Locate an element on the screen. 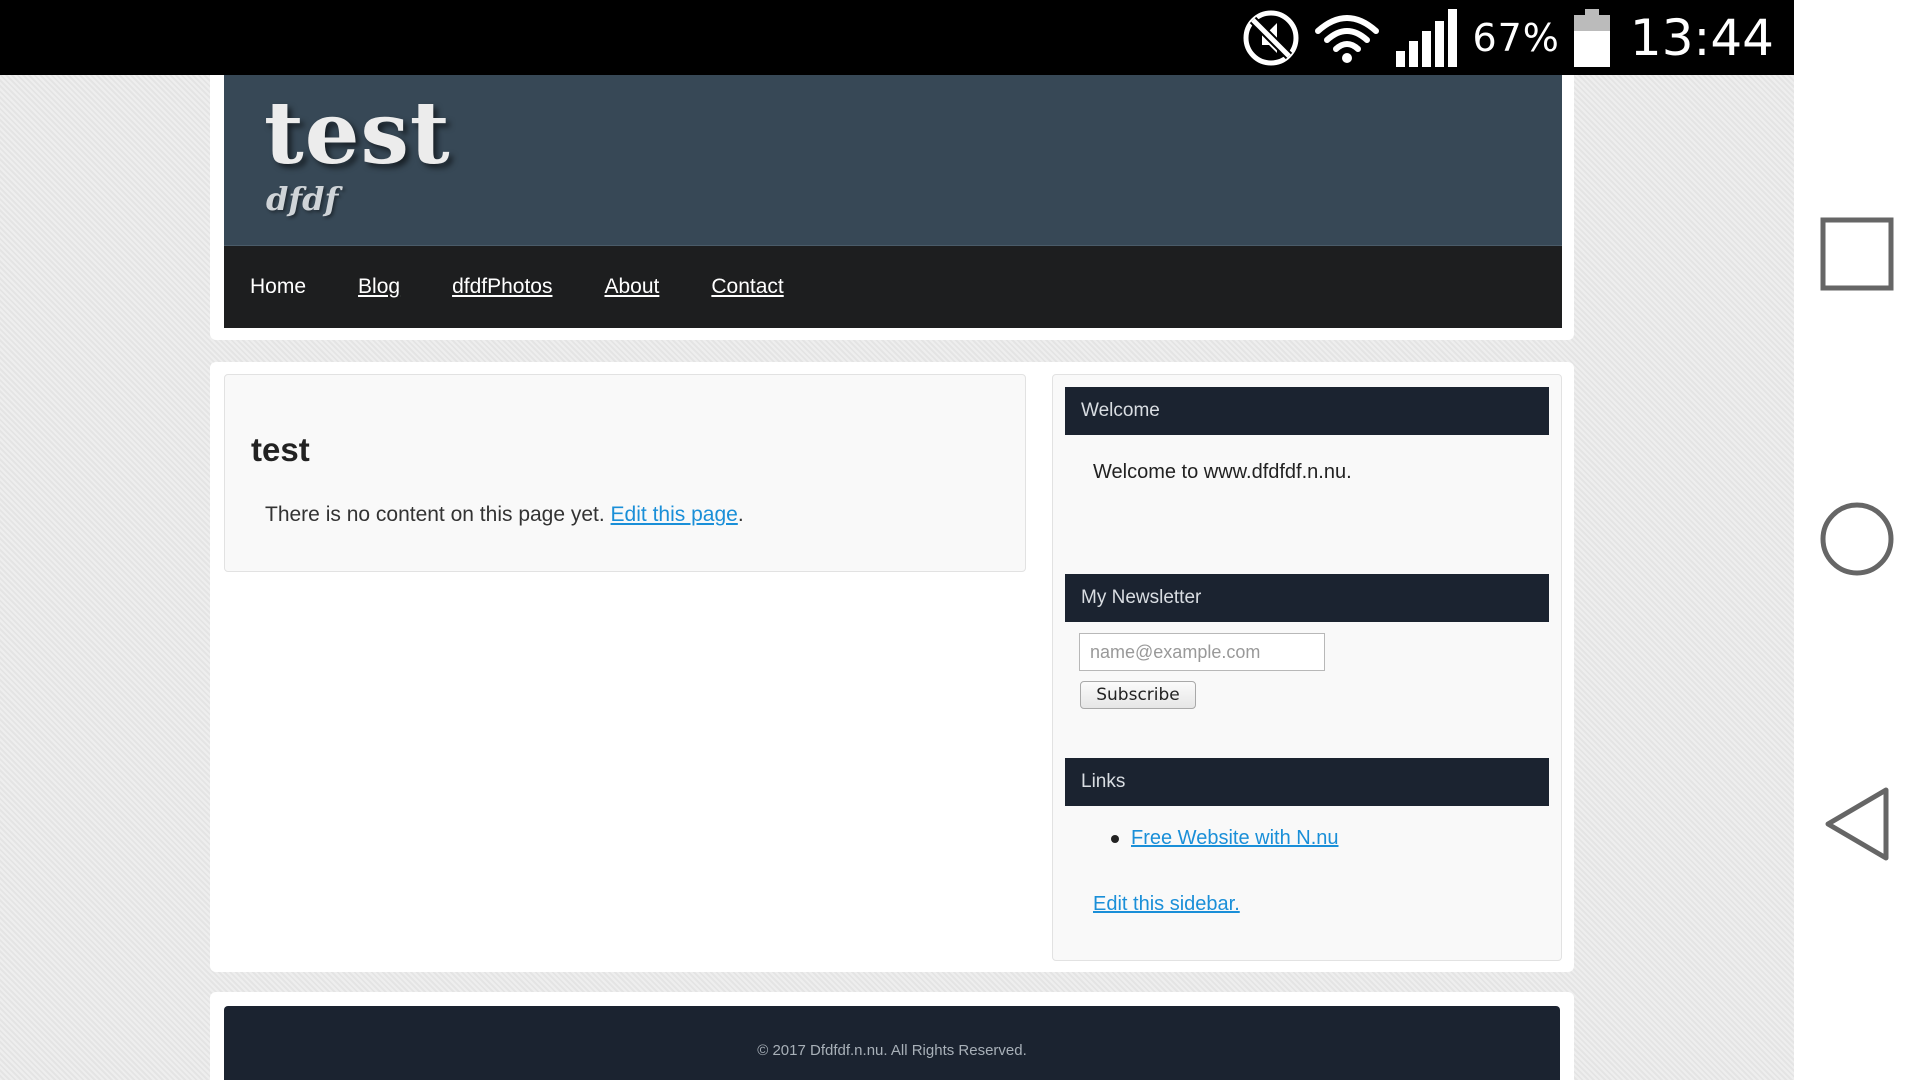  subscribe-button: Subscribe is located at coordinates (1138, 695).